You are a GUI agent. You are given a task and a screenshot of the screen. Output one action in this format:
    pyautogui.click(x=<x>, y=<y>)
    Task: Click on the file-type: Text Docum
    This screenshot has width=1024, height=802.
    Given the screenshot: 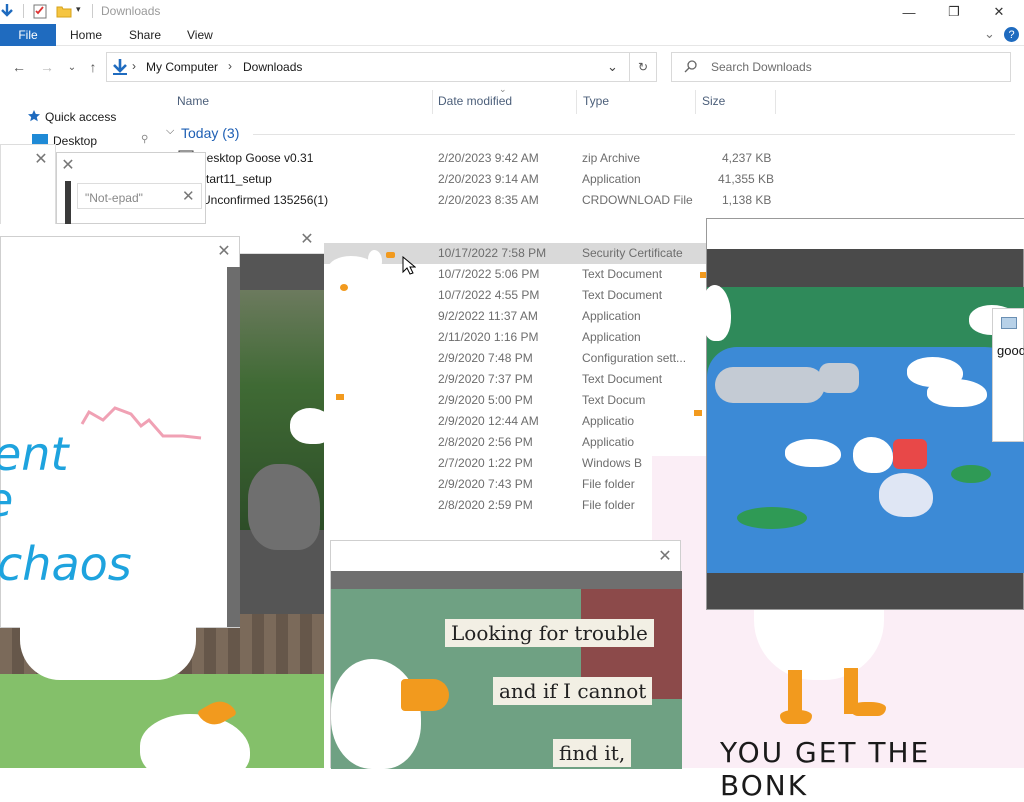 What is the action you would take?
    pyautogui.click(x=614, y=400)
    